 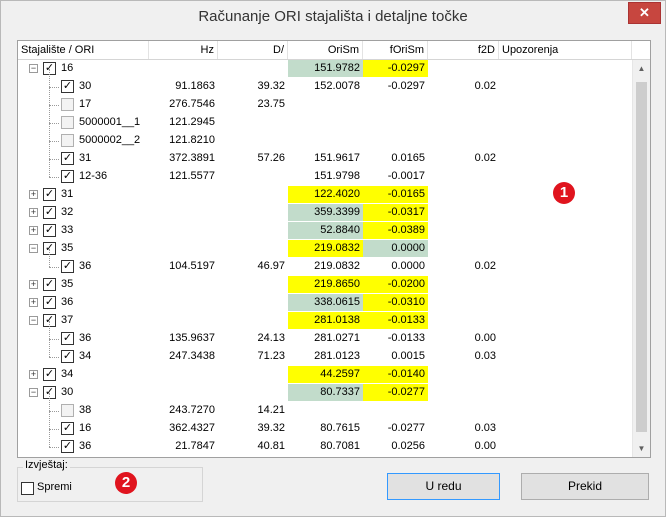 What do you see at coordinates (395, 248) in the screenshot?
I see `cell-forism: 0.0000` at bounding box center [395, 248].